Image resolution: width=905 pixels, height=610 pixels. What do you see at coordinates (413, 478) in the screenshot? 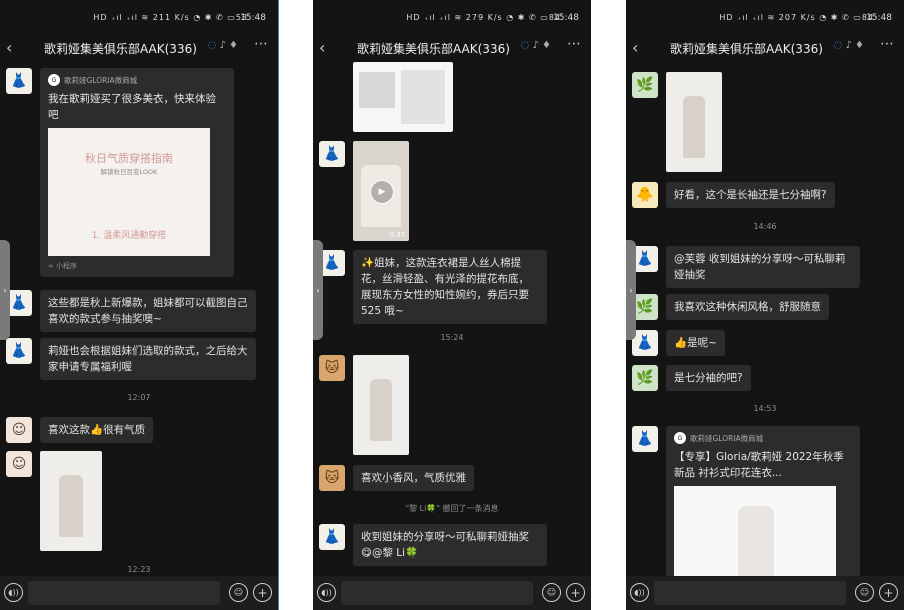
I see `message-bubble: 喜欢小香风，气质优雅` at bounding box center [413, 478].